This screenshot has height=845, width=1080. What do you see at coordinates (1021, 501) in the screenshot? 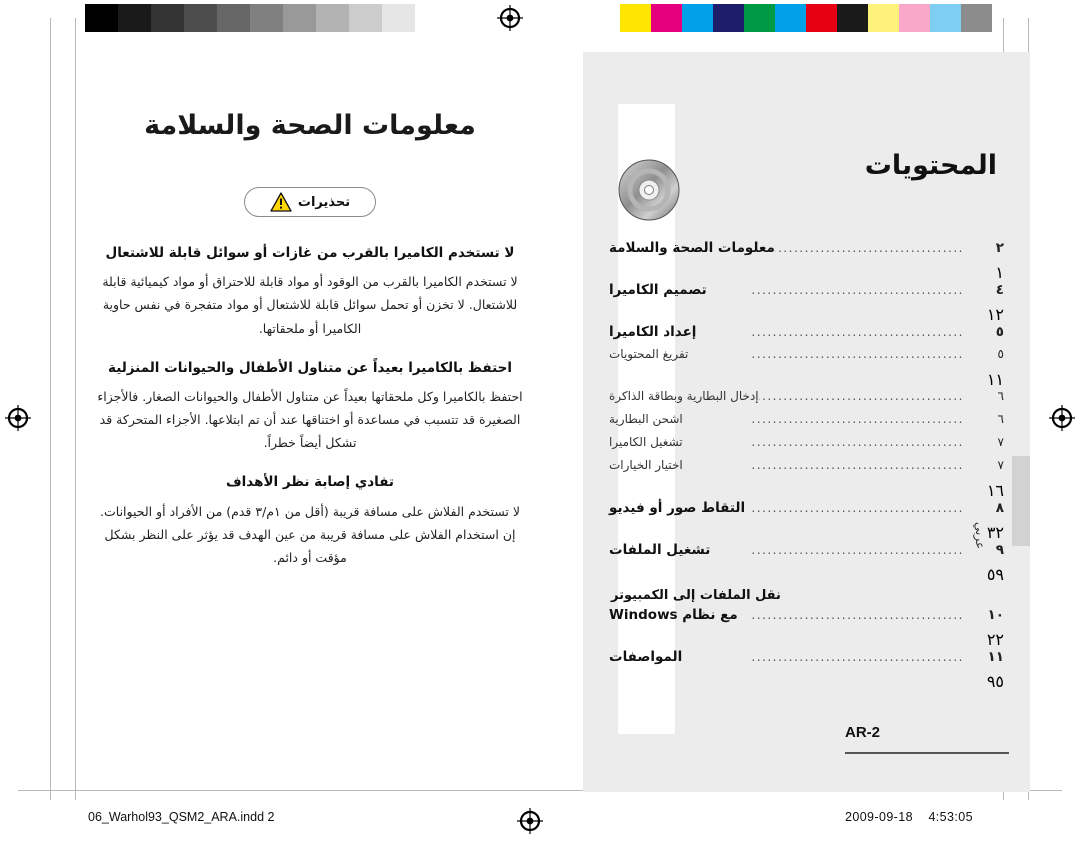
I see `thumb-tab-marker` at bounding box center [1021, 501].